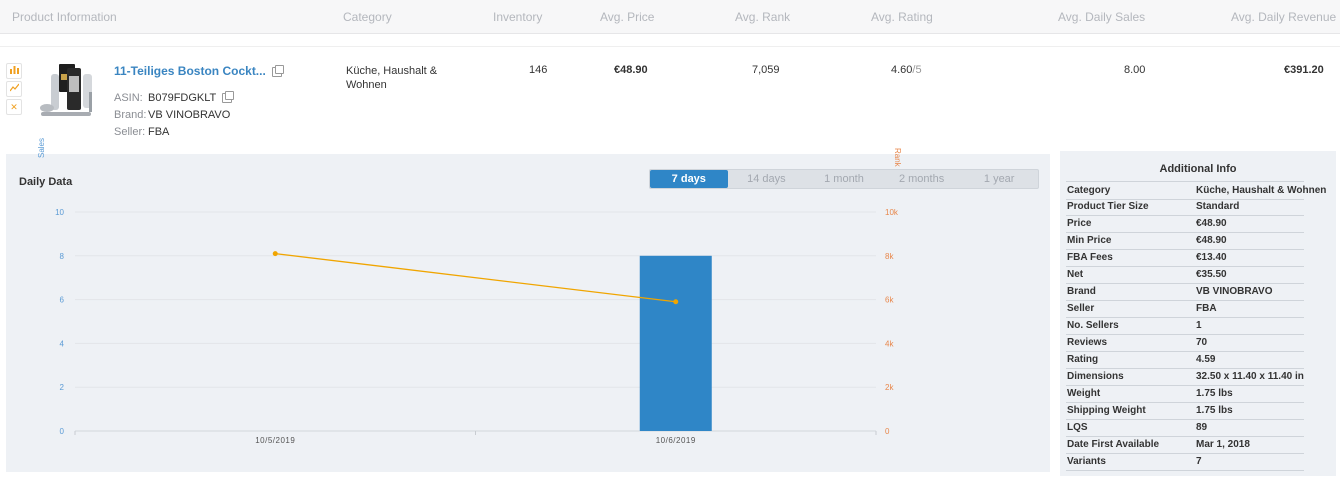 Image resolution: width=1340 pixels, height=481 pixels. I want to click on col-avg-daily-sales: Avg. Daily Sales, so click(1101, 17).